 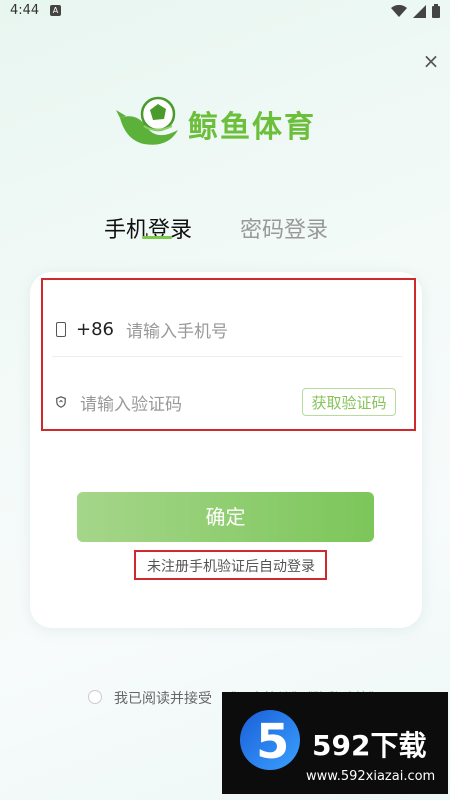 I want to click on watermark-title: 592下载, so click(x=369, y=745).